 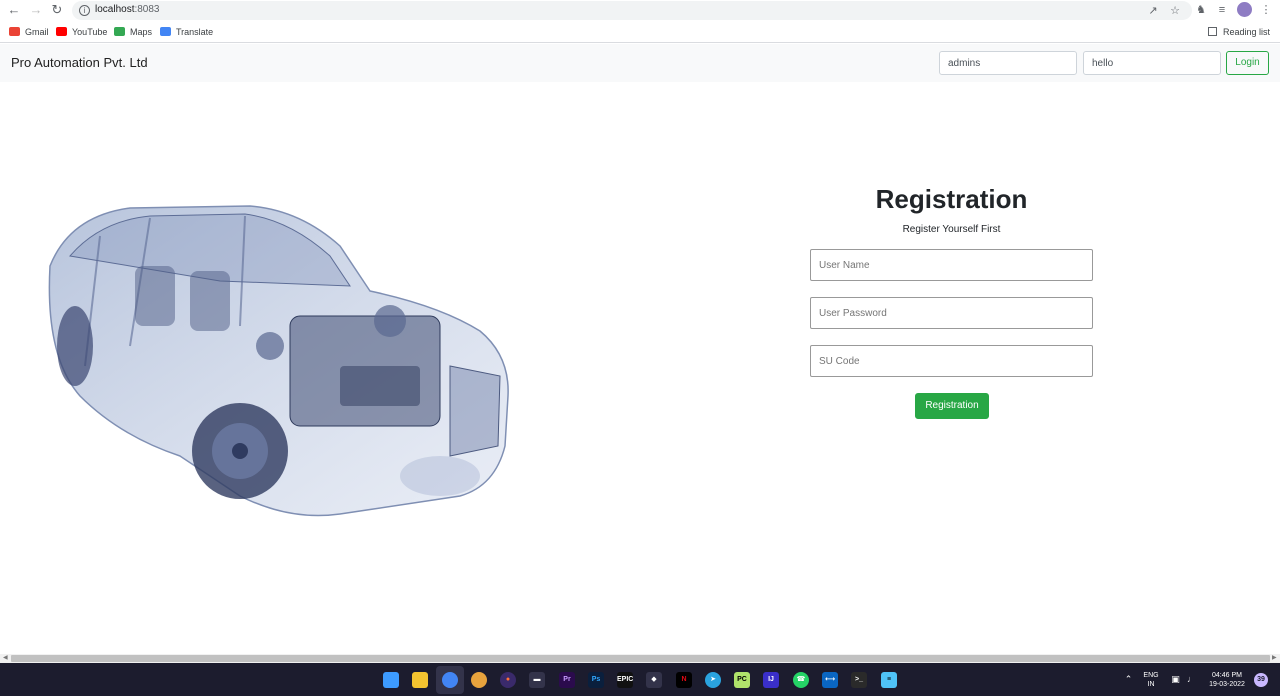 I want to click on browser-app-icon, so click(x=479, y=680).